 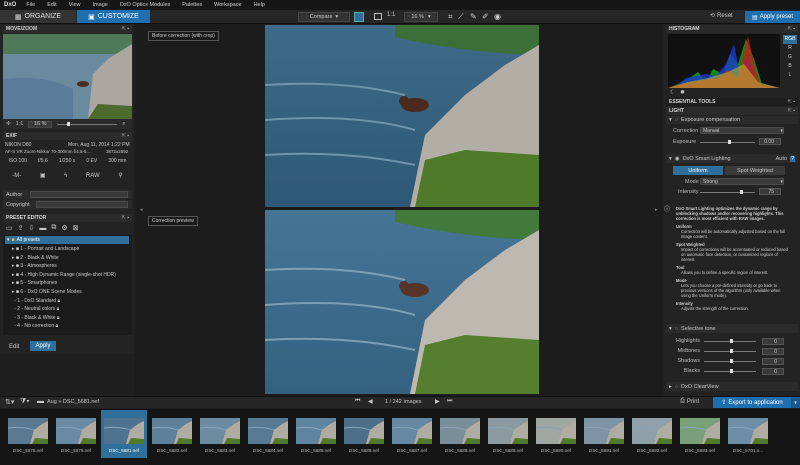 What do you see at coordinates (742, 181) in the screenshot?
I see `mode-select: Strong ▾` at bounding box center [742, 181].